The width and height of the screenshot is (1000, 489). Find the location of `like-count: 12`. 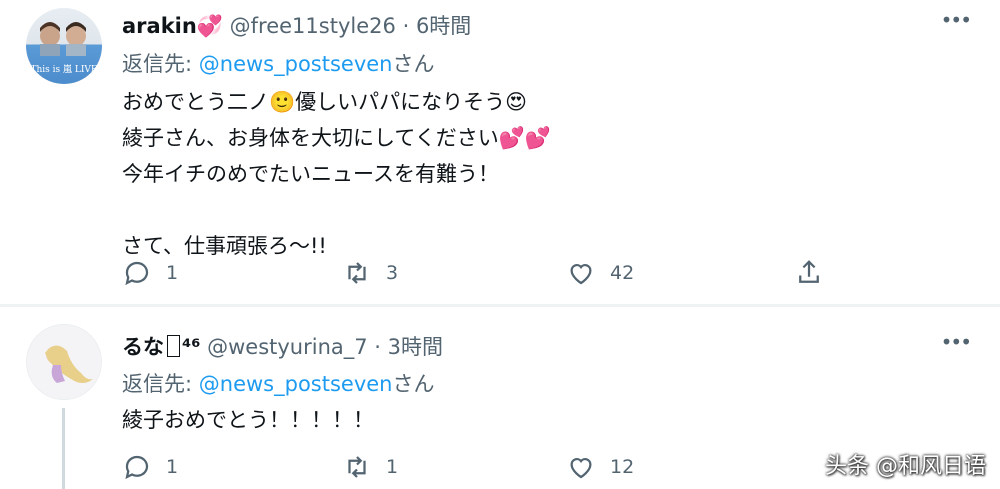

like-count: 12 is located at coordinates (622, 467).